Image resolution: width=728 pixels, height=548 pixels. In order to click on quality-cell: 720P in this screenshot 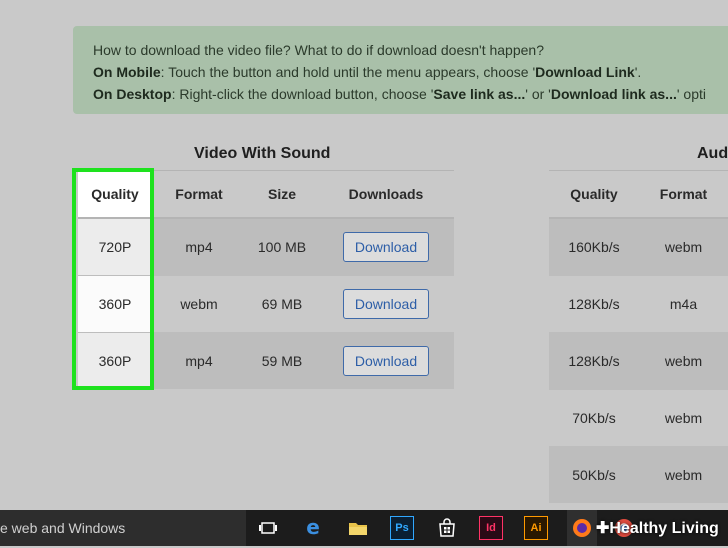, I will do `click(115, 246)`.